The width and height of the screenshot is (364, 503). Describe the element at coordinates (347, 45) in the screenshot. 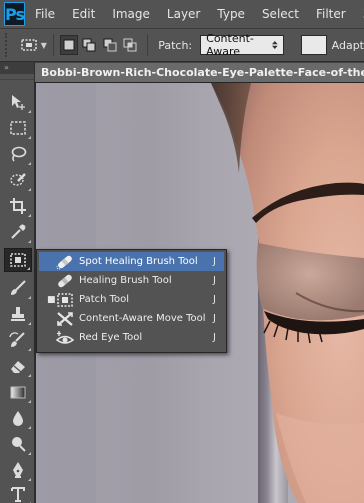

I see `adaptation-label: Adapt` at that location.